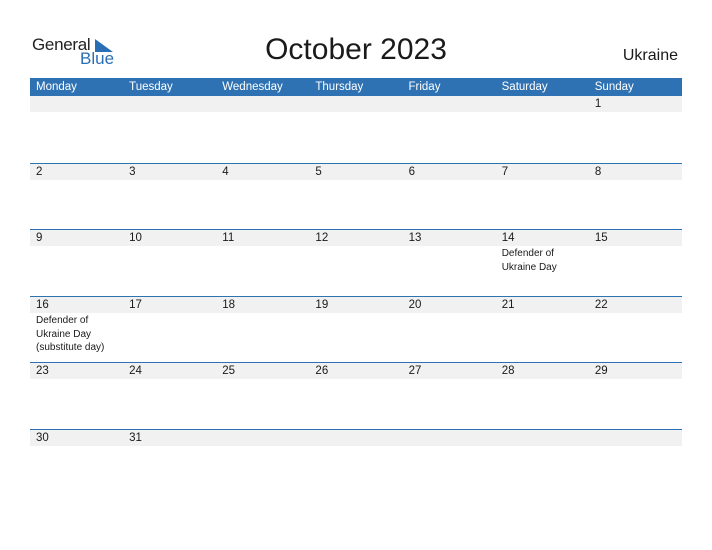  What do you see at coordinates (135, 371) in the screenshot?
I see `day-number: 24` at bounding box center [135, 371].